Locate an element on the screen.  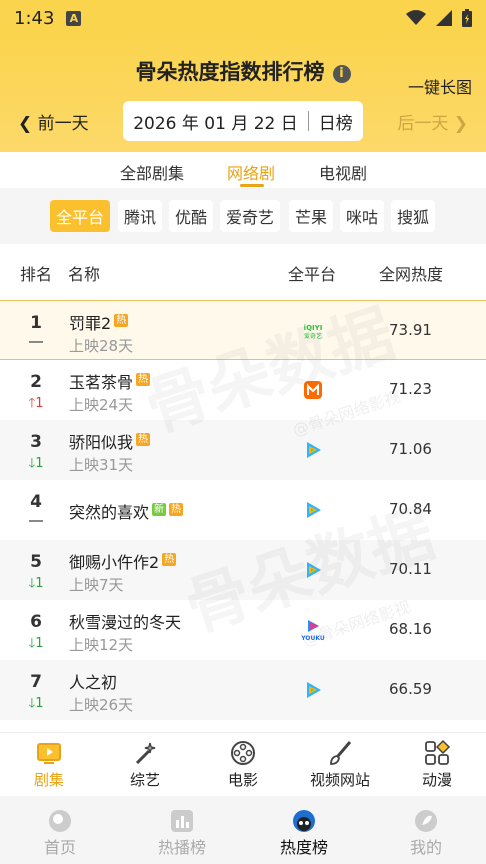
chart-icon is located at coordinates (182, 821).